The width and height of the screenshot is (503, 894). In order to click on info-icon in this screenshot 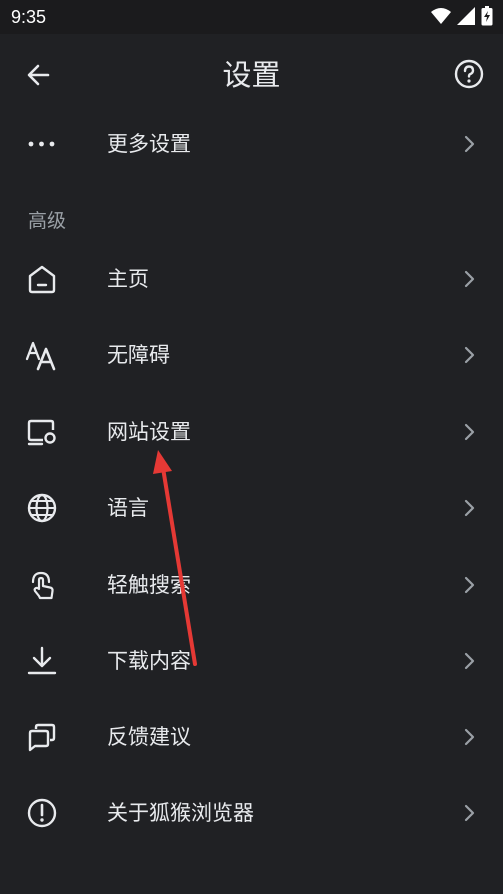, I will do `click(42, 813)`.